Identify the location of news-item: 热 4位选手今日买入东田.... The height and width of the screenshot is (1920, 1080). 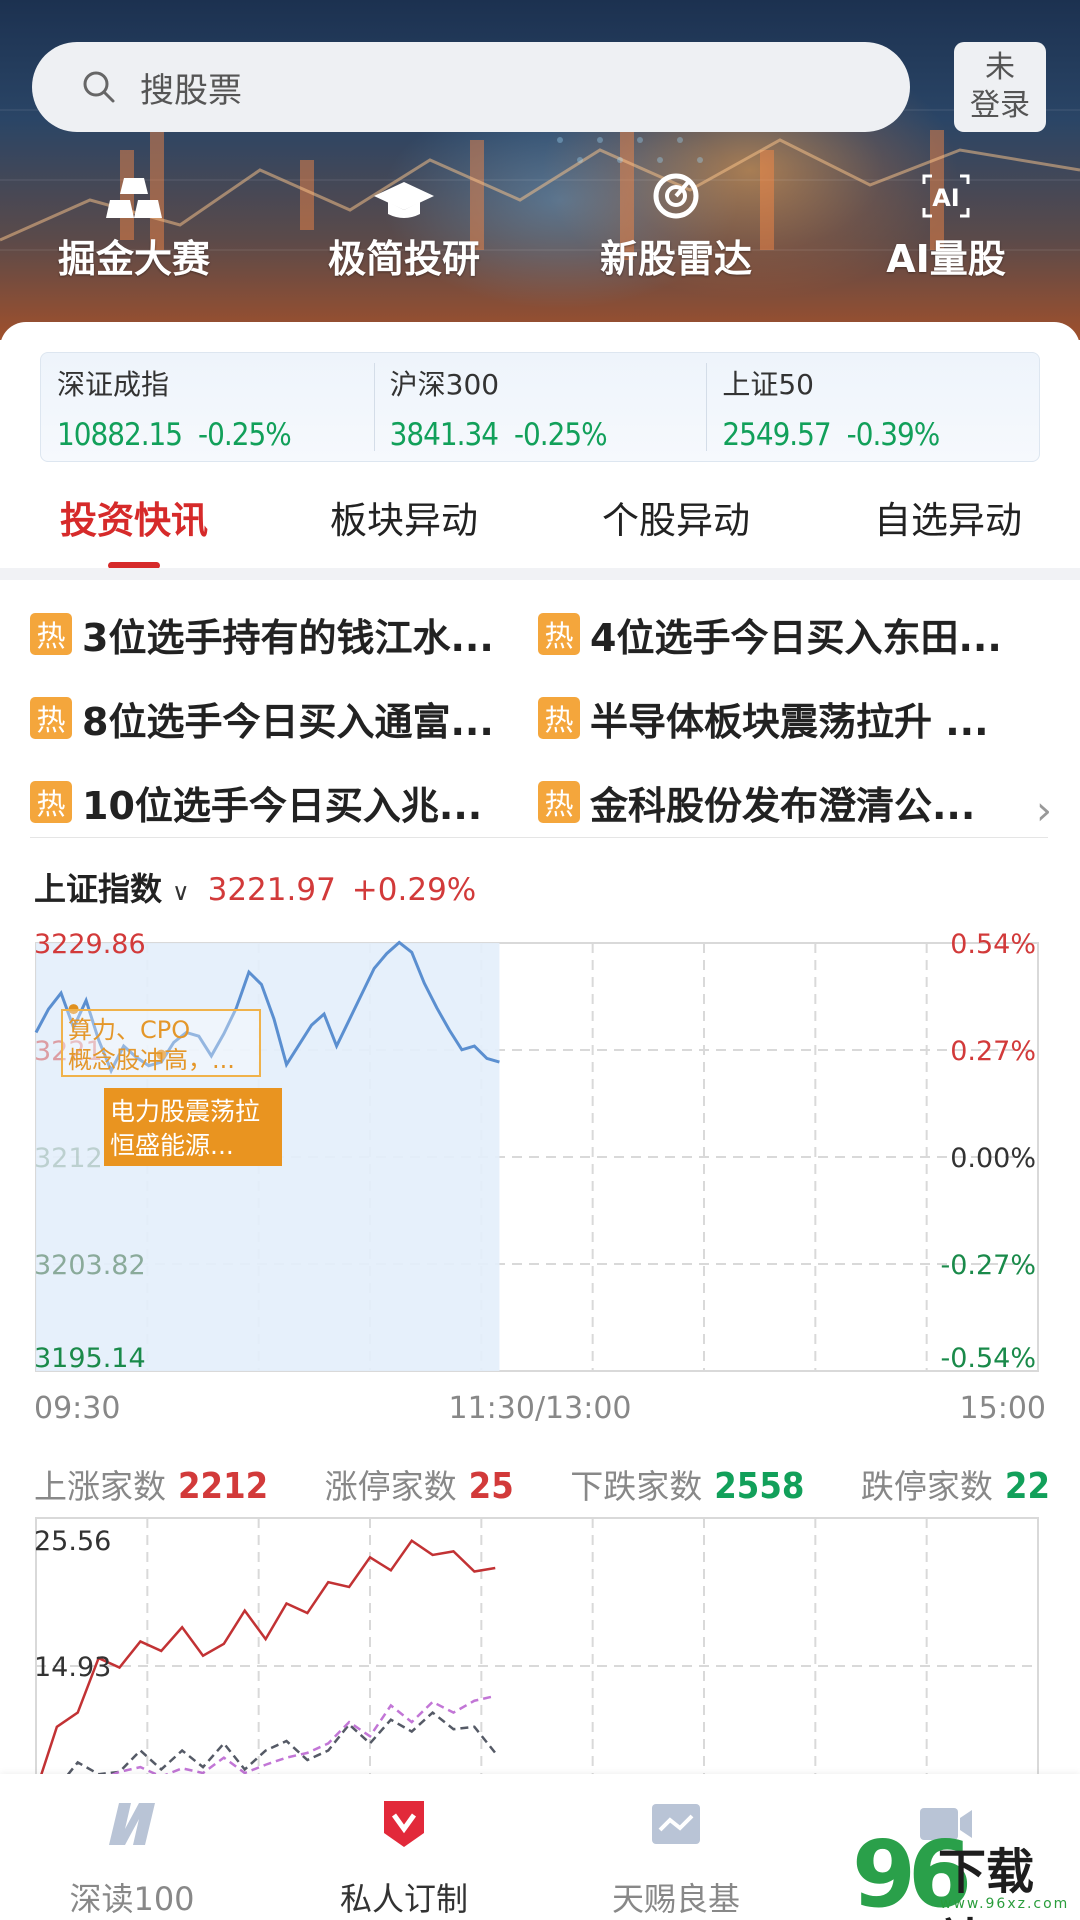
(792, 634).